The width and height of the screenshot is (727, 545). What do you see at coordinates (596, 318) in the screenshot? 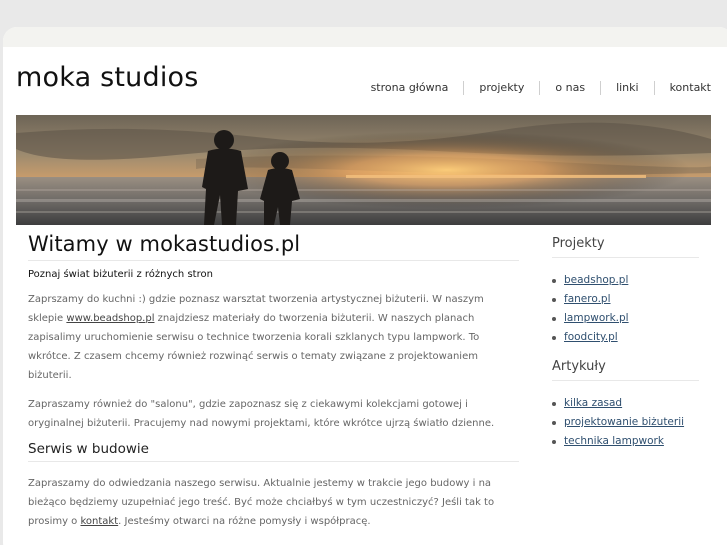
I see `project-link-lampwork: lampwork.pl` at bounding box center [596, 318].